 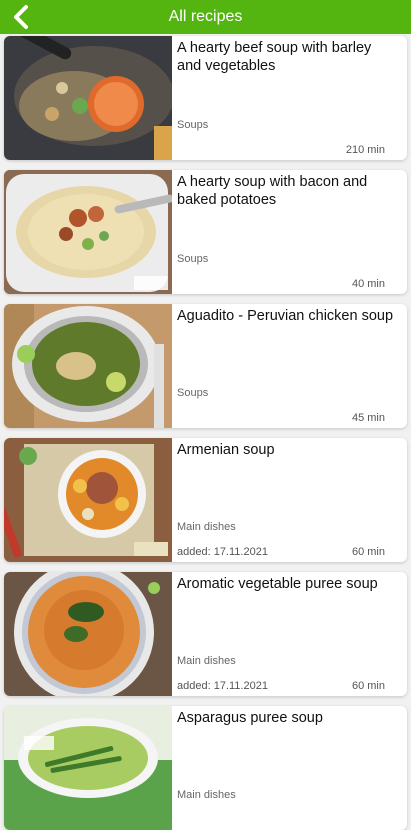 I want to click on chevron-left-icon, so click(x=21, y=17).